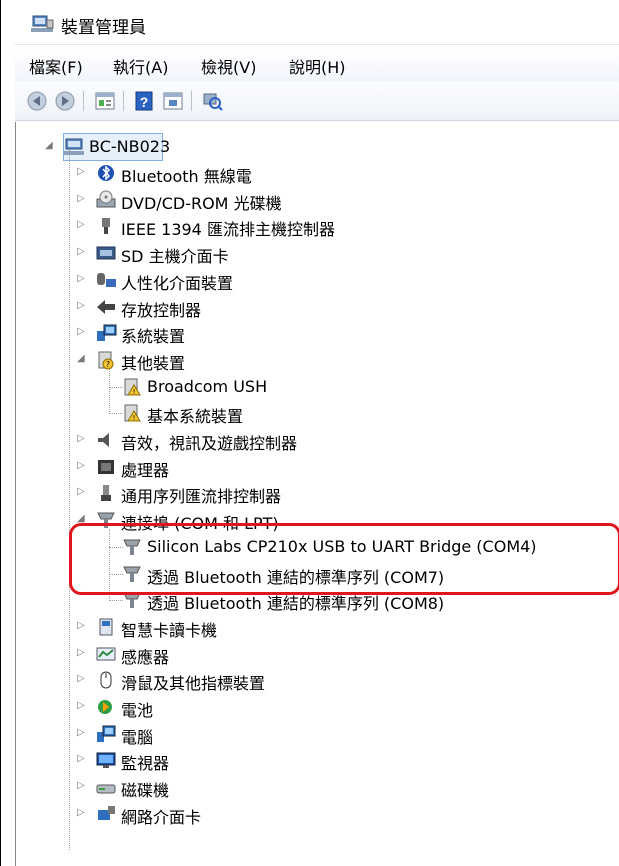 The image size is (619, 866). I want to click on menu-help: 說明(H), so click(317, 66).